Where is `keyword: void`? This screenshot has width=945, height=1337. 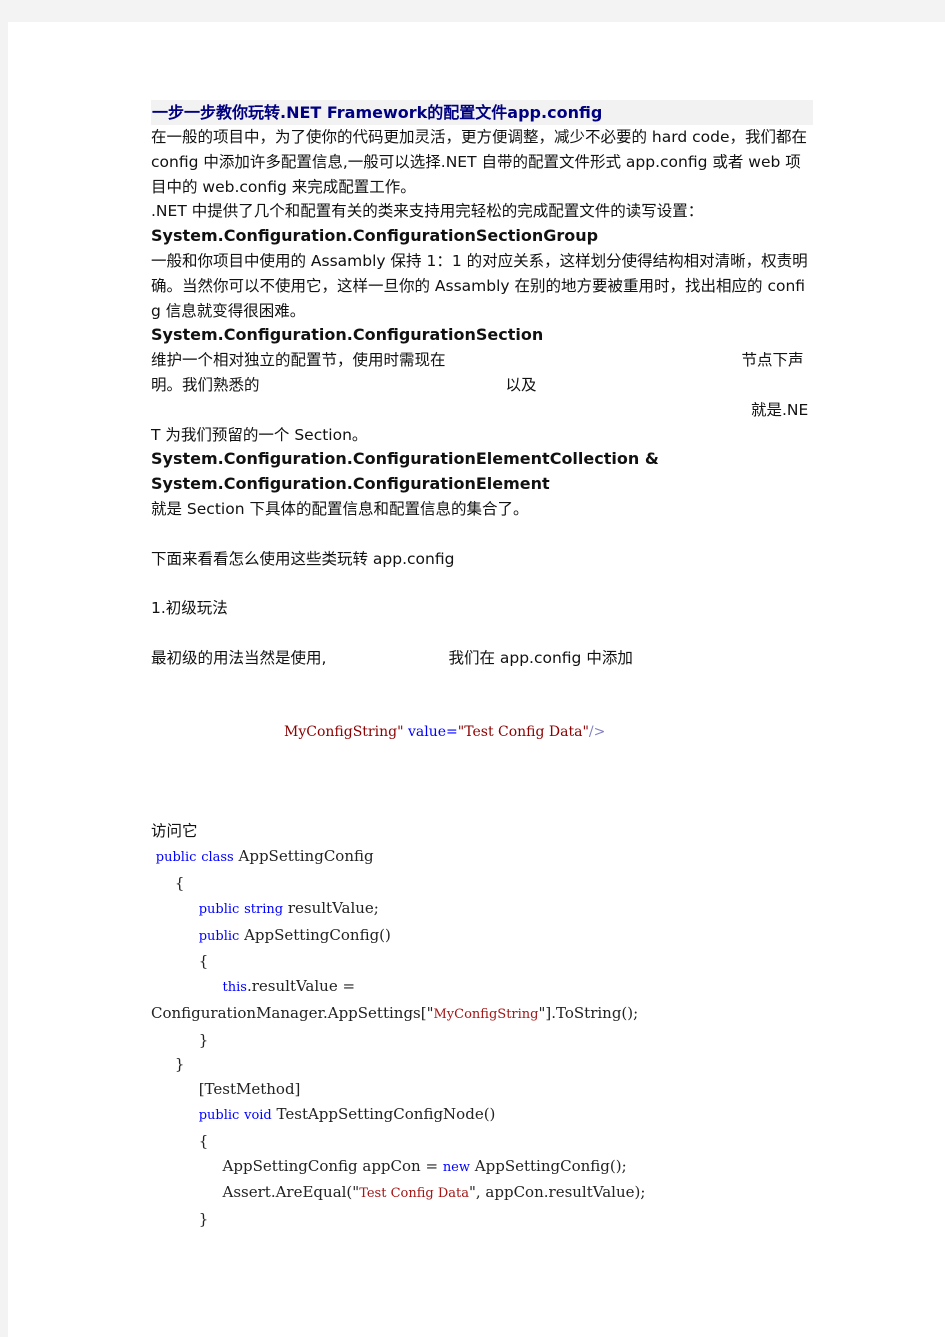 keyword: void is located at coordinates (258, 1116).